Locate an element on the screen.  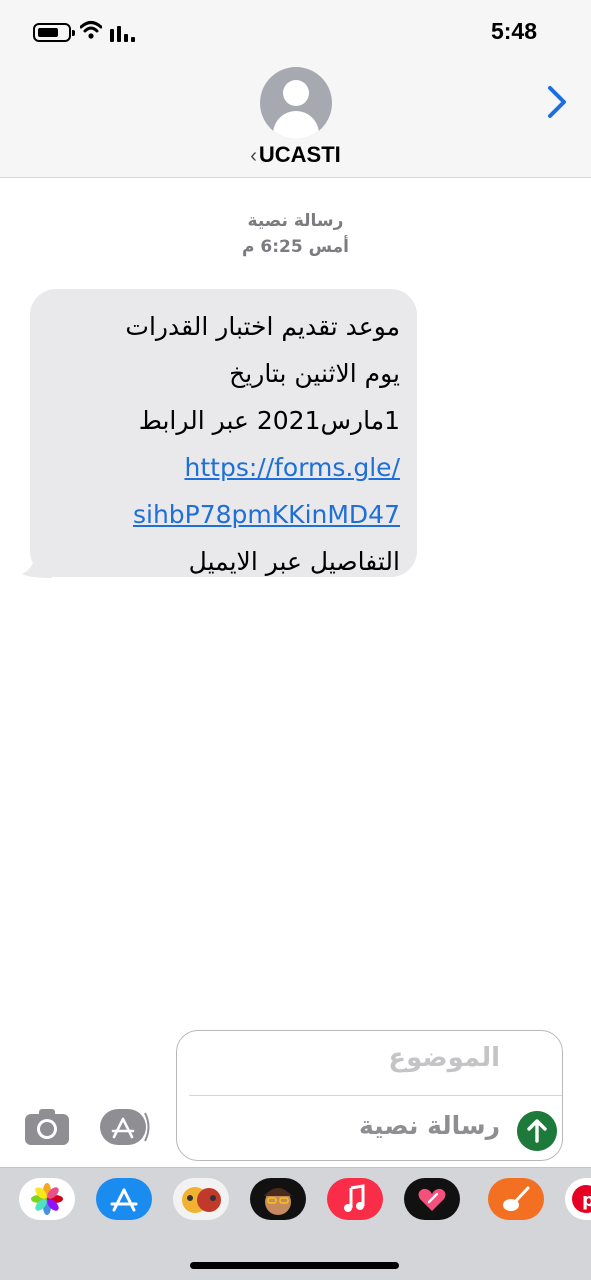
garageband-icon is located at coordinates (516, 1199).